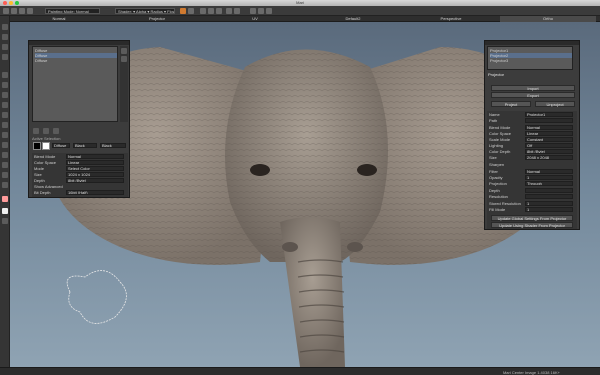 The height and width of the screenshot is (375, 600). Describe the element at coordinates (211, 11) in the screenshot. I see `grid-icon` at that location.